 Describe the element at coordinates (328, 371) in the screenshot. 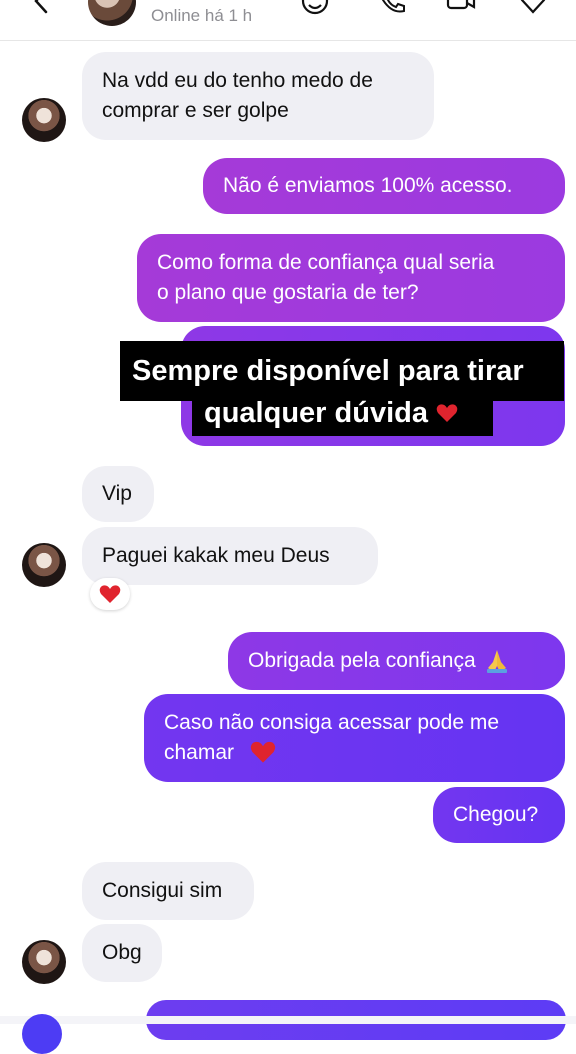

I see `overlay-text: Sempre disponível para tirar` at that location.